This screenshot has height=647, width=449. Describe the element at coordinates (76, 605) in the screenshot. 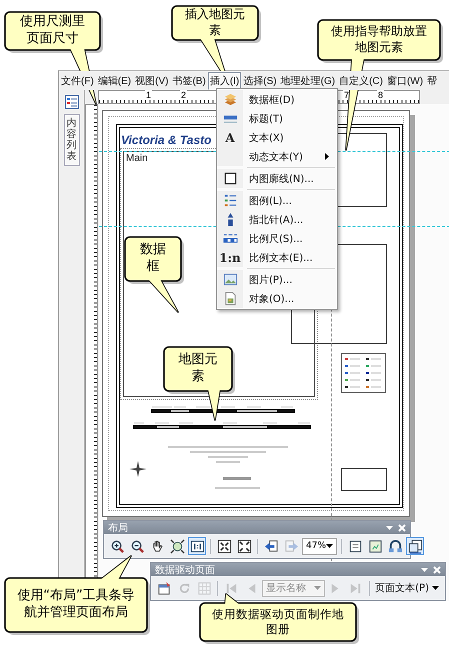

I see `callout-text: 使用“布局”工具条导航并管理页面布局` at that location.